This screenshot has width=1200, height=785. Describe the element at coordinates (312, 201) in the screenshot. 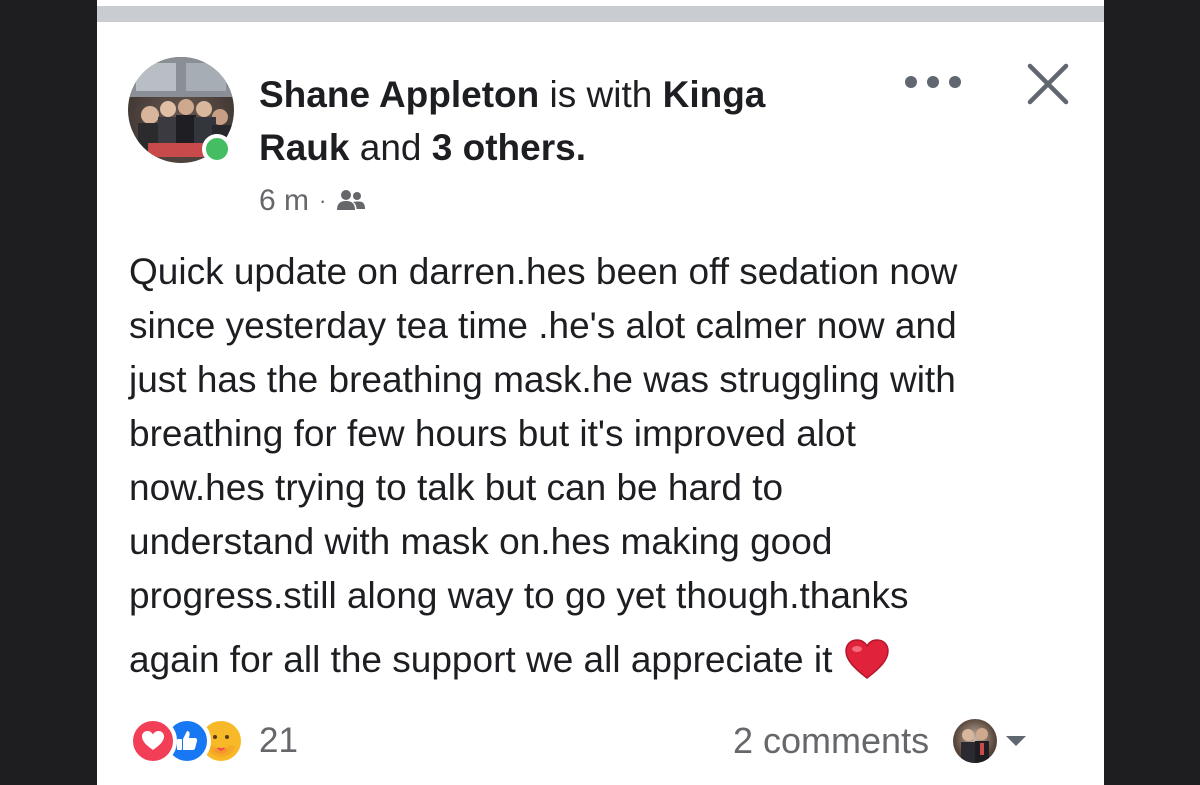

I see `post-meta: 6 m ·` at that location.